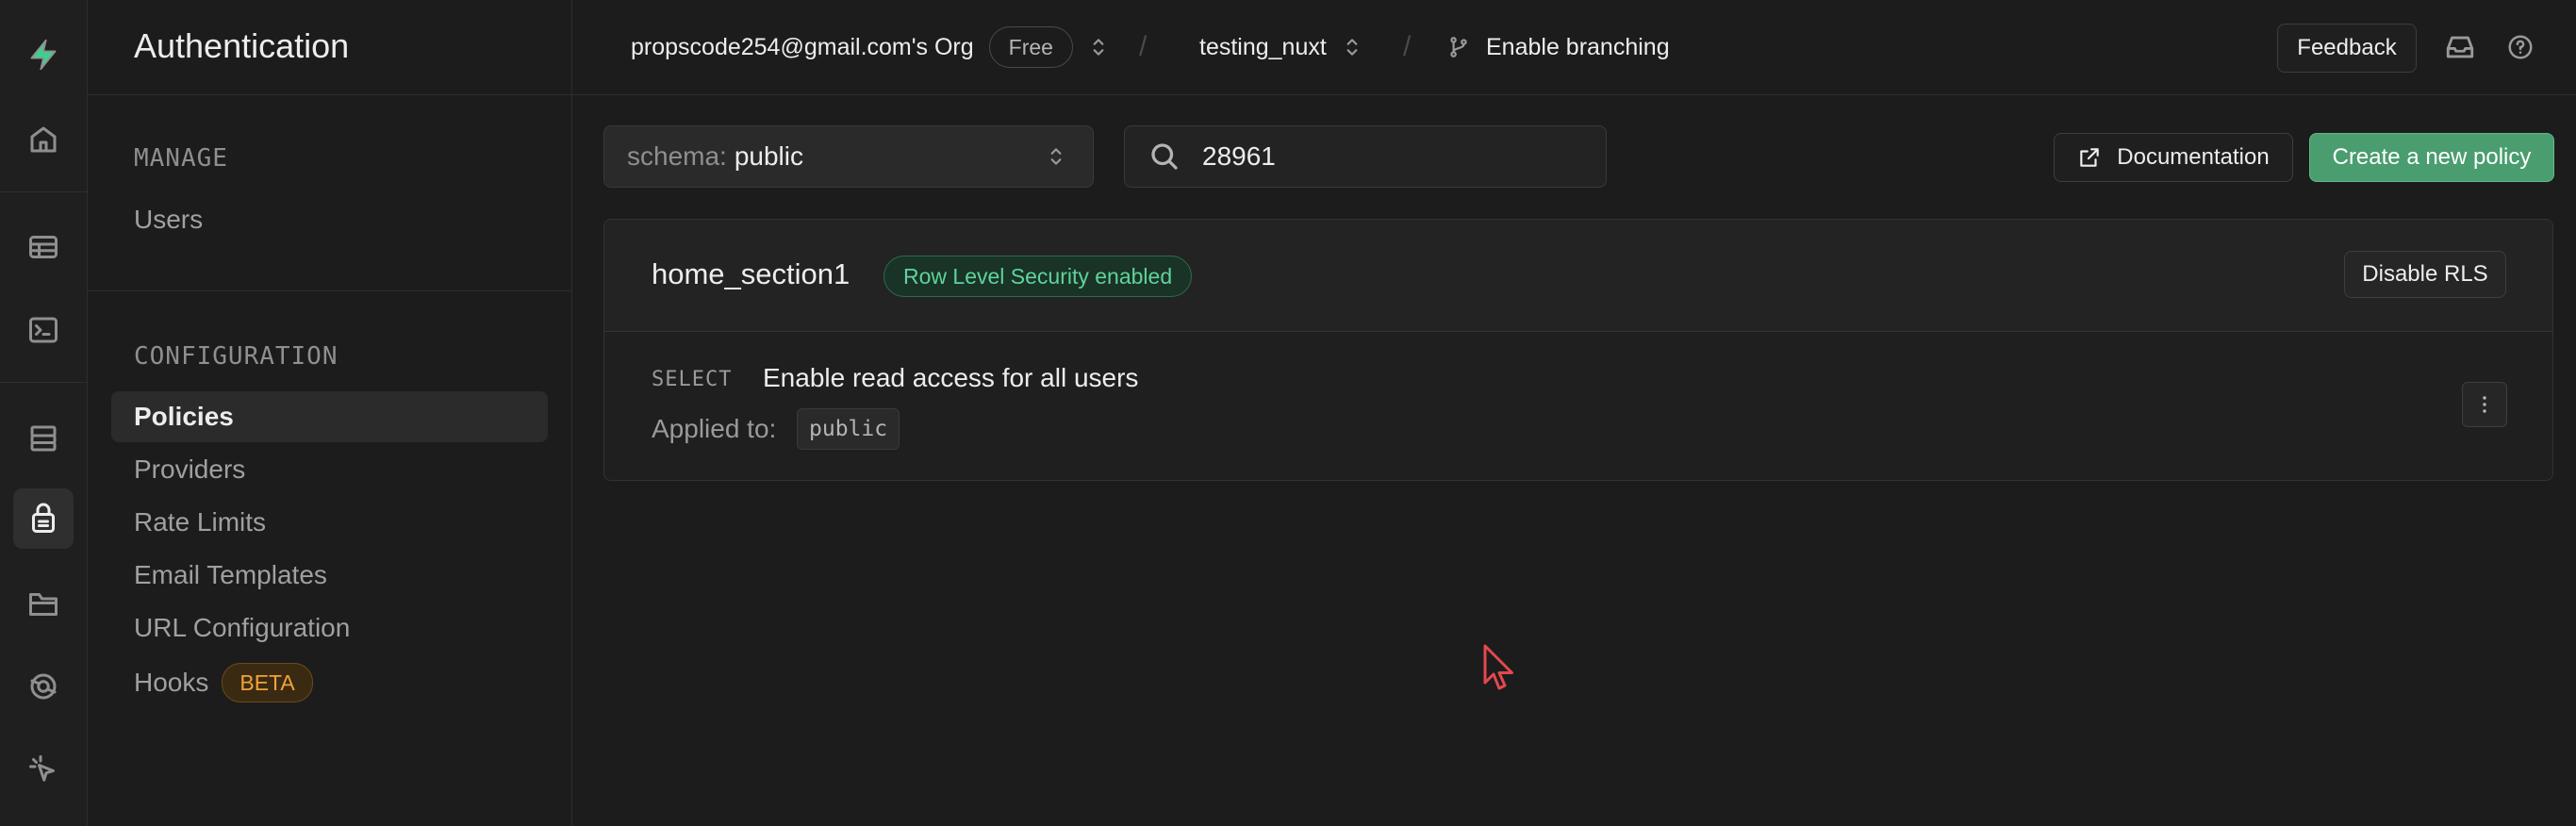 The image size is (2576, 826). Describe the element at coordinates (43, 438) in the screenshot. I see `database-icon` at that location.